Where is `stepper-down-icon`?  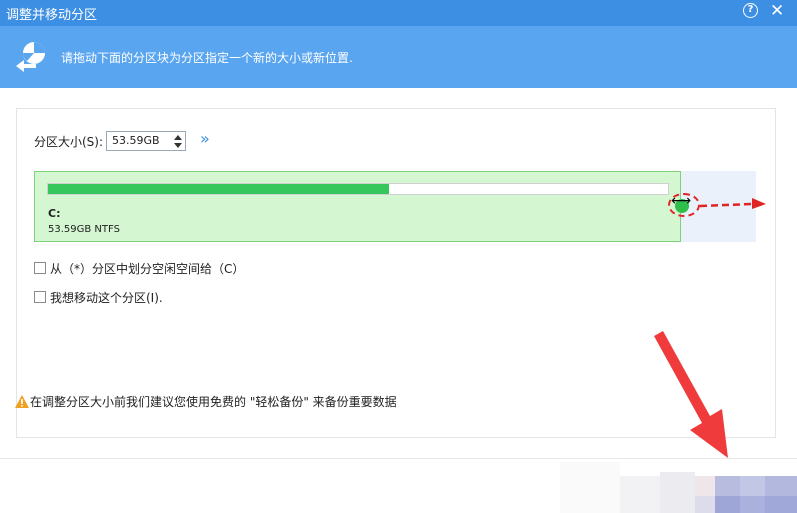
stepper-down-icon is located at coordinates (178, 145).